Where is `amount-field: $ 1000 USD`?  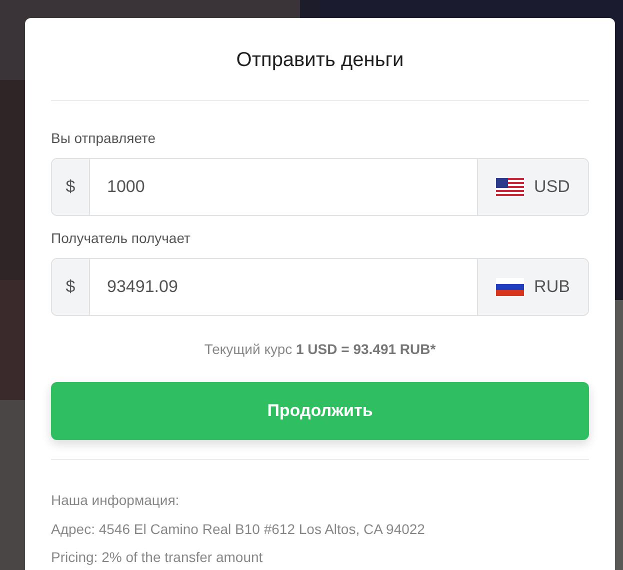 amount-field: $ 1000 USD is located at coordinates (320, 187).